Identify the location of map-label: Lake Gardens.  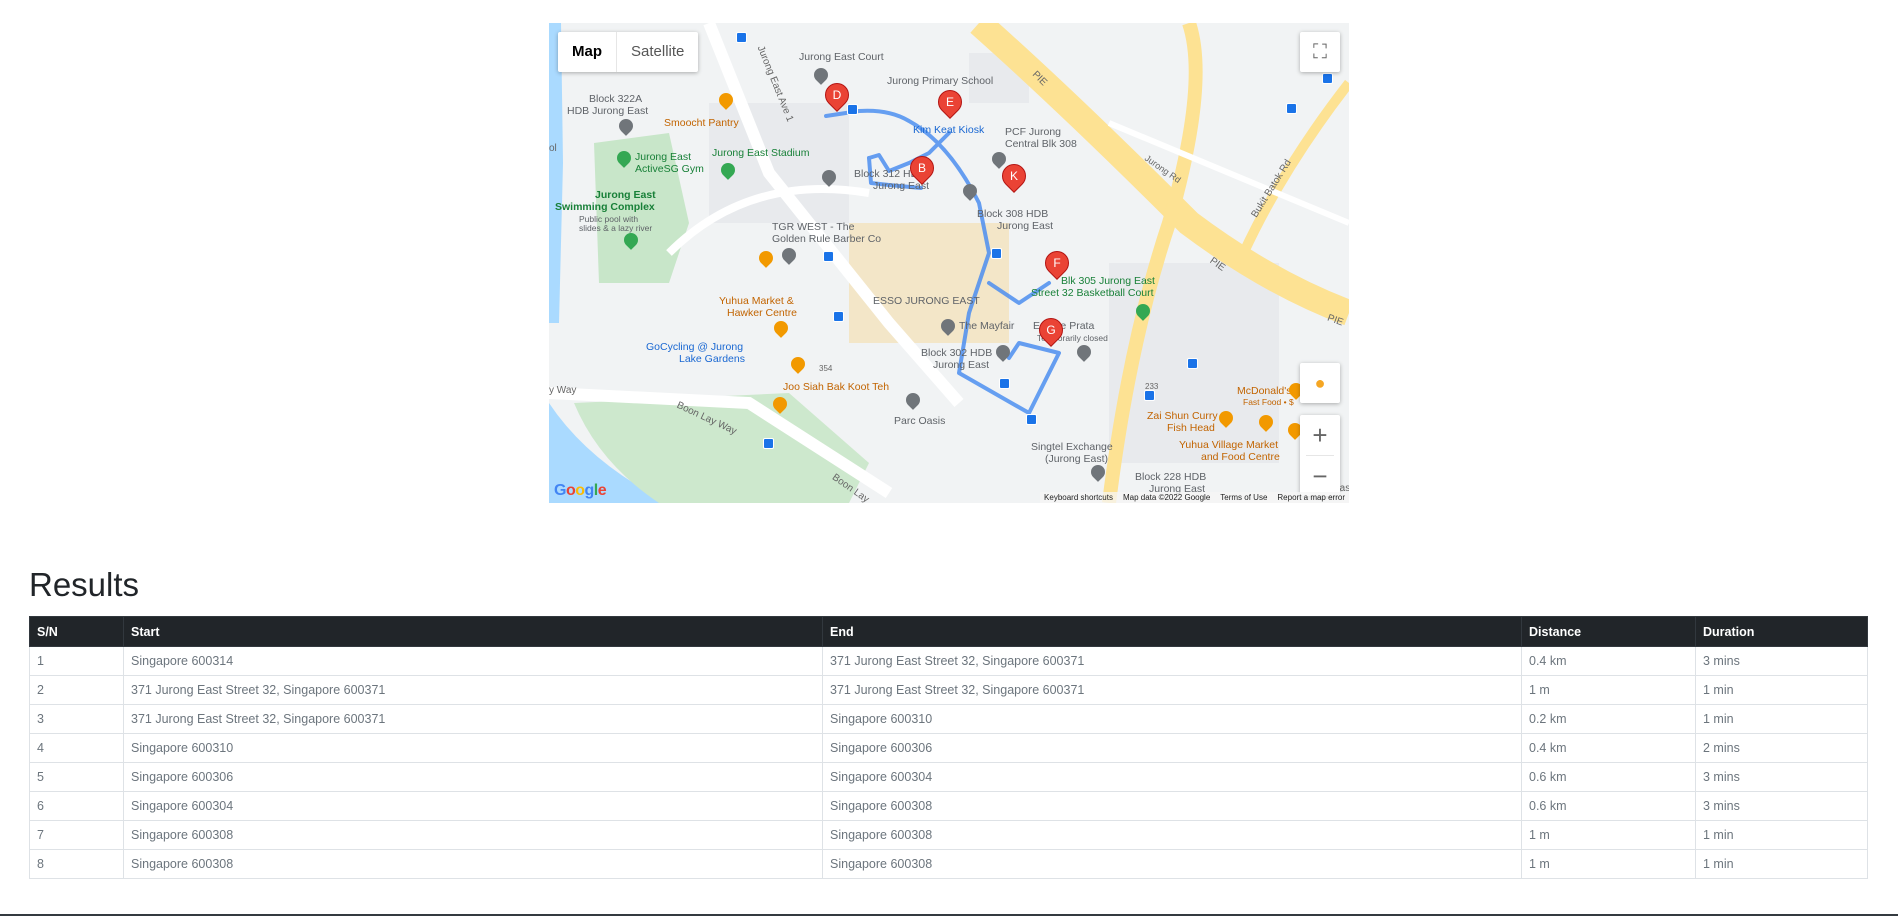
(712, 359).